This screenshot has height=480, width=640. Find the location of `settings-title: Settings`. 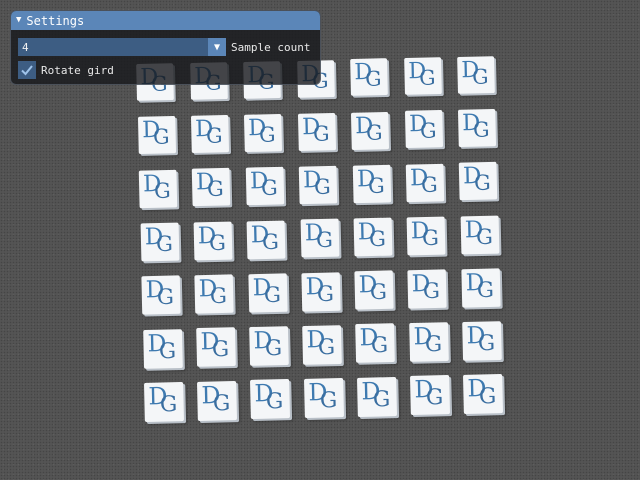

settings-title: Settings is located at coordinates (55, 20).